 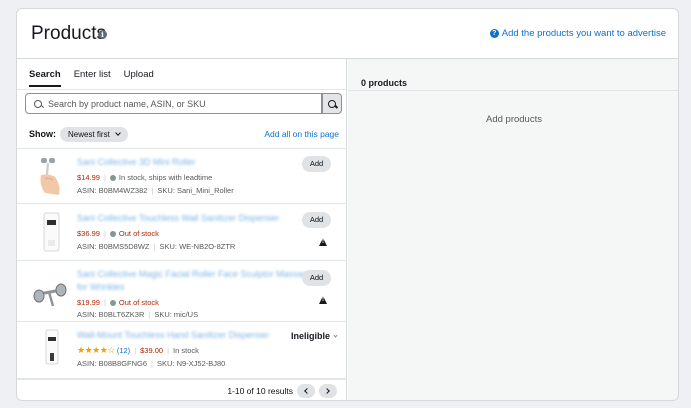 I want to click on product-price-status: $36.99 | Out of stock, so click(x=118, y=233).